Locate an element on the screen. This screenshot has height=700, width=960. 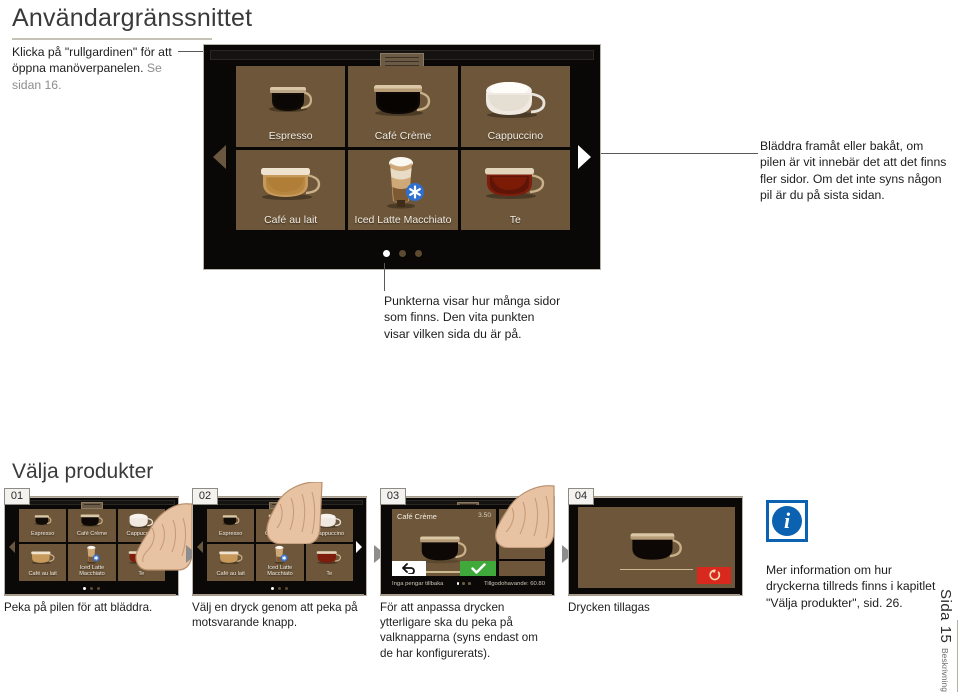
espresso-cup-icon is located at coordinates (42, 520).